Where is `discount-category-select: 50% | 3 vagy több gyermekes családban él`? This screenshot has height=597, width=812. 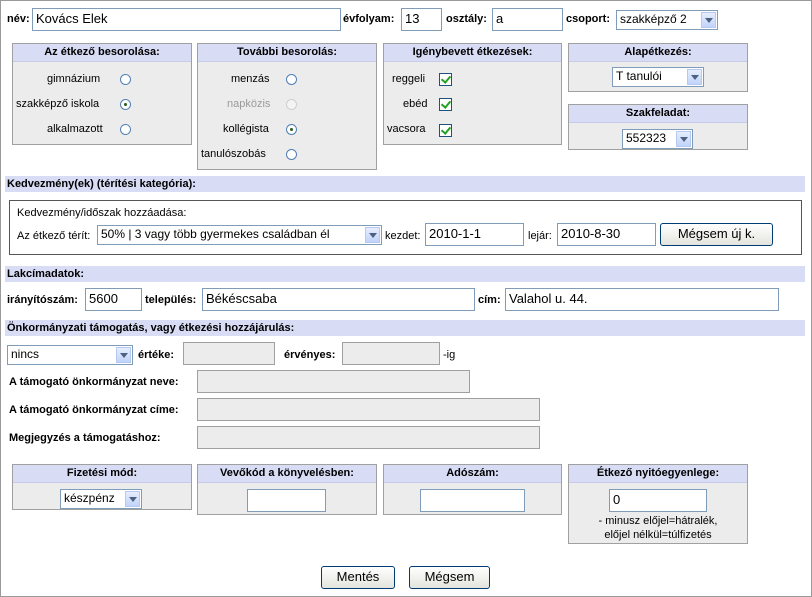
discount-category-select: 50% | 3 vagy több gyermekes családban él is located at coordinates (239, 235).